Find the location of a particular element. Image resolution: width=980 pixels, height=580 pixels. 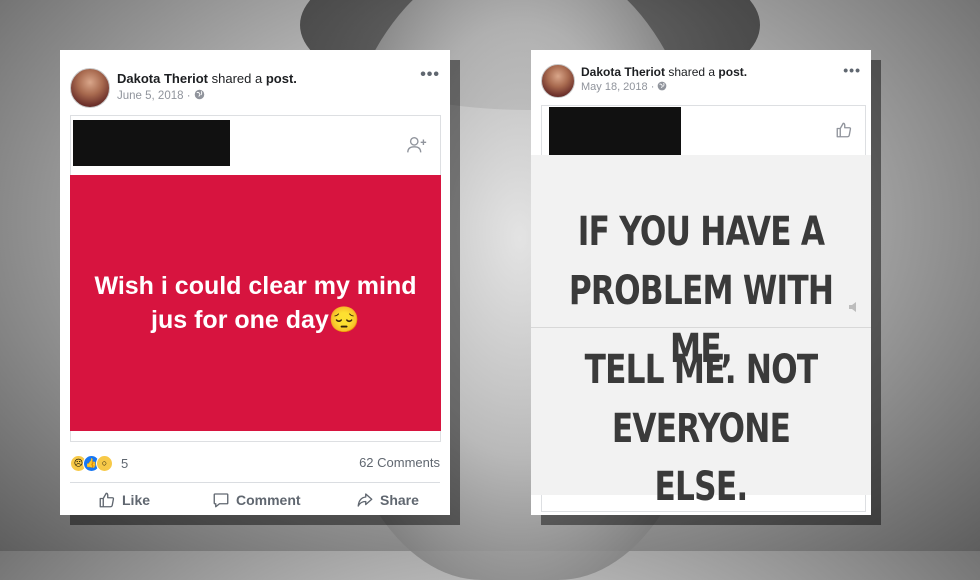

share-label: Share is located at coordinates (399, 500).